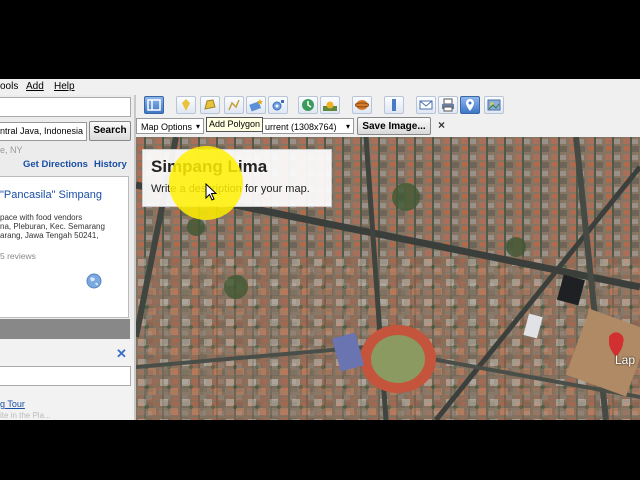  Describe the element at coordinates (167, 127) in the screenshot. I see `map-options-label: Map Options` at that location.